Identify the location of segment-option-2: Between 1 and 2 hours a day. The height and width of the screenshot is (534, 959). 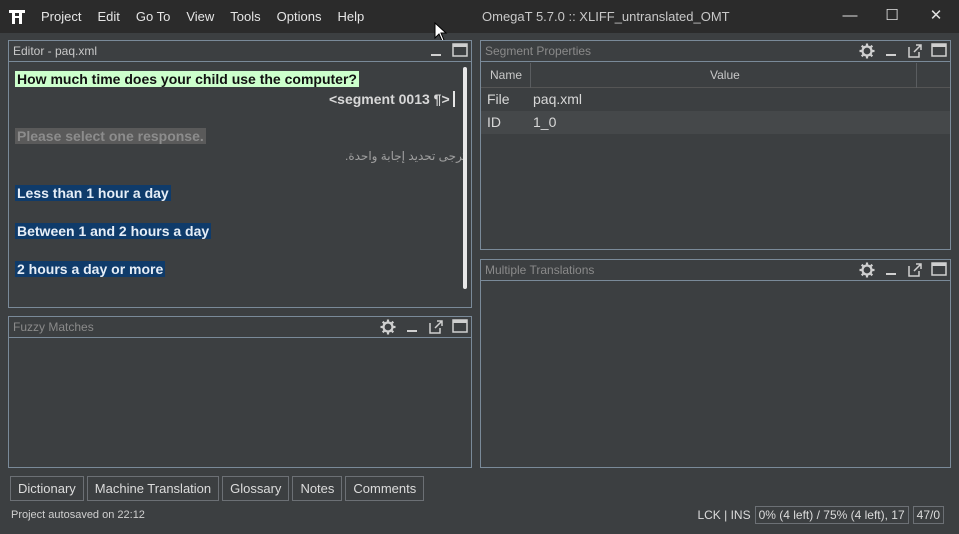
(113, 231).